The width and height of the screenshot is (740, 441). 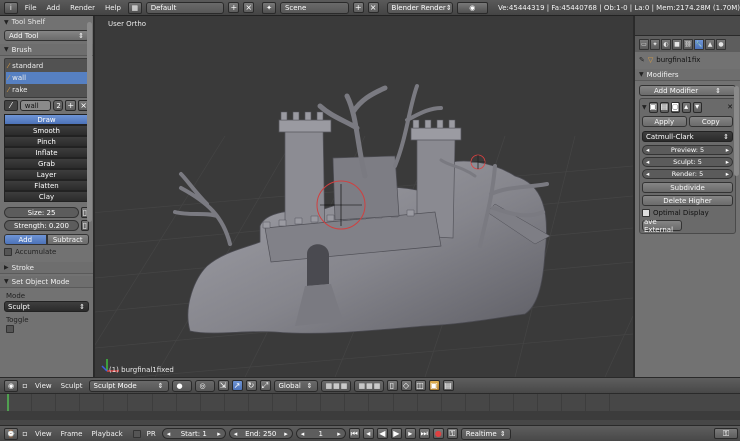 What do you see at coordinates (11, 7) in the screenshot?
I see `editor-type-icon: i` at bounding box center [11, 7].